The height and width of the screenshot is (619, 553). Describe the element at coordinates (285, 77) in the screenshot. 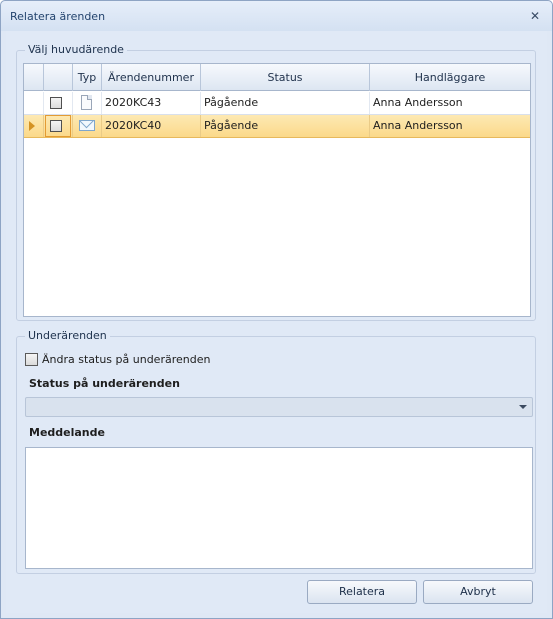

I see `header-status: Status` at that location.